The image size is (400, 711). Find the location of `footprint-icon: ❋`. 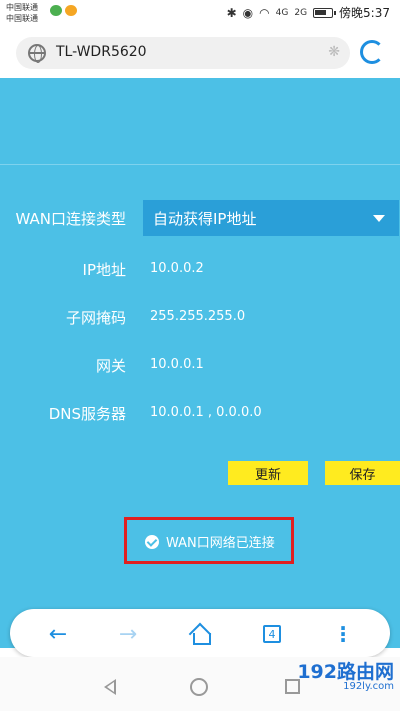

footprint-icon: ❋ is located at coordinates (334, 52).